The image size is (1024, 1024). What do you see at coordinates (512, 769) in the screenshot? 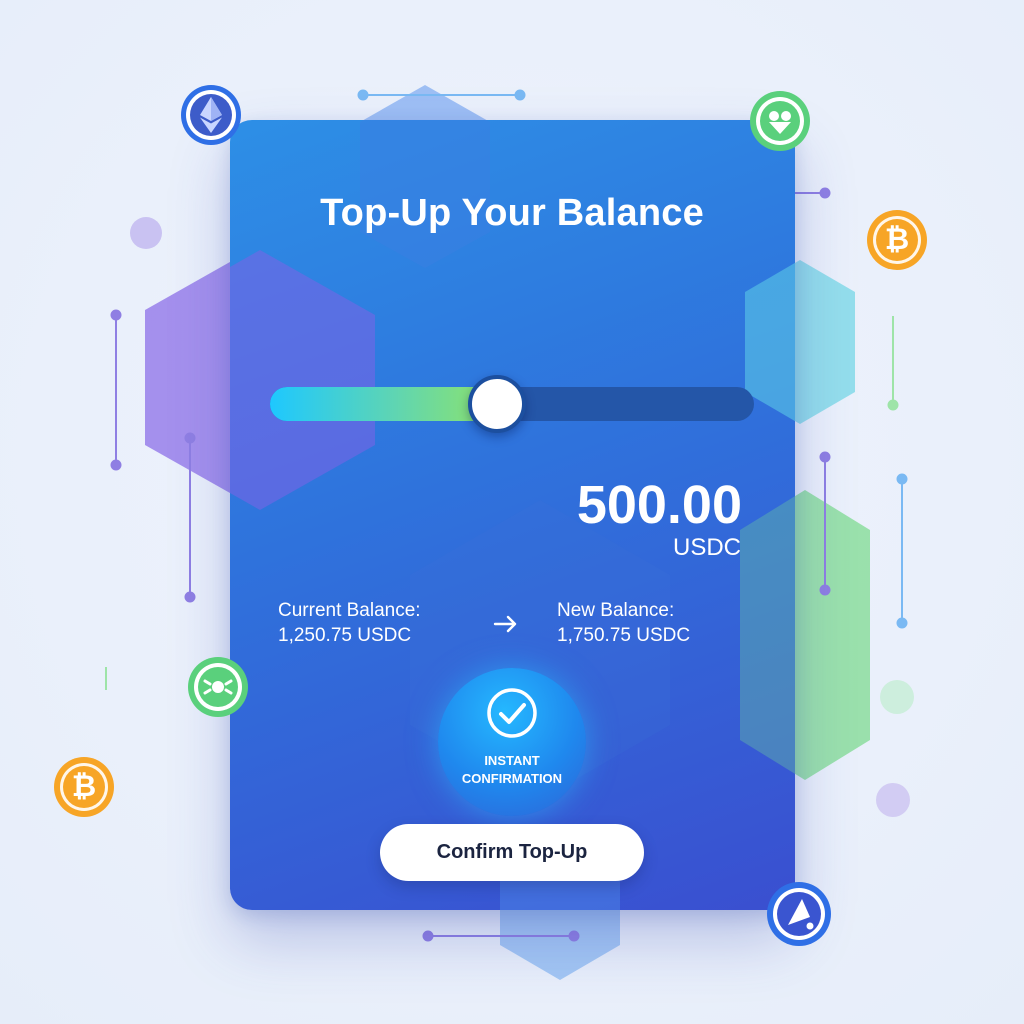
I see `instant-confirmation-label: INSTANT CONFIRMATION` at bounding box center [512, 769].